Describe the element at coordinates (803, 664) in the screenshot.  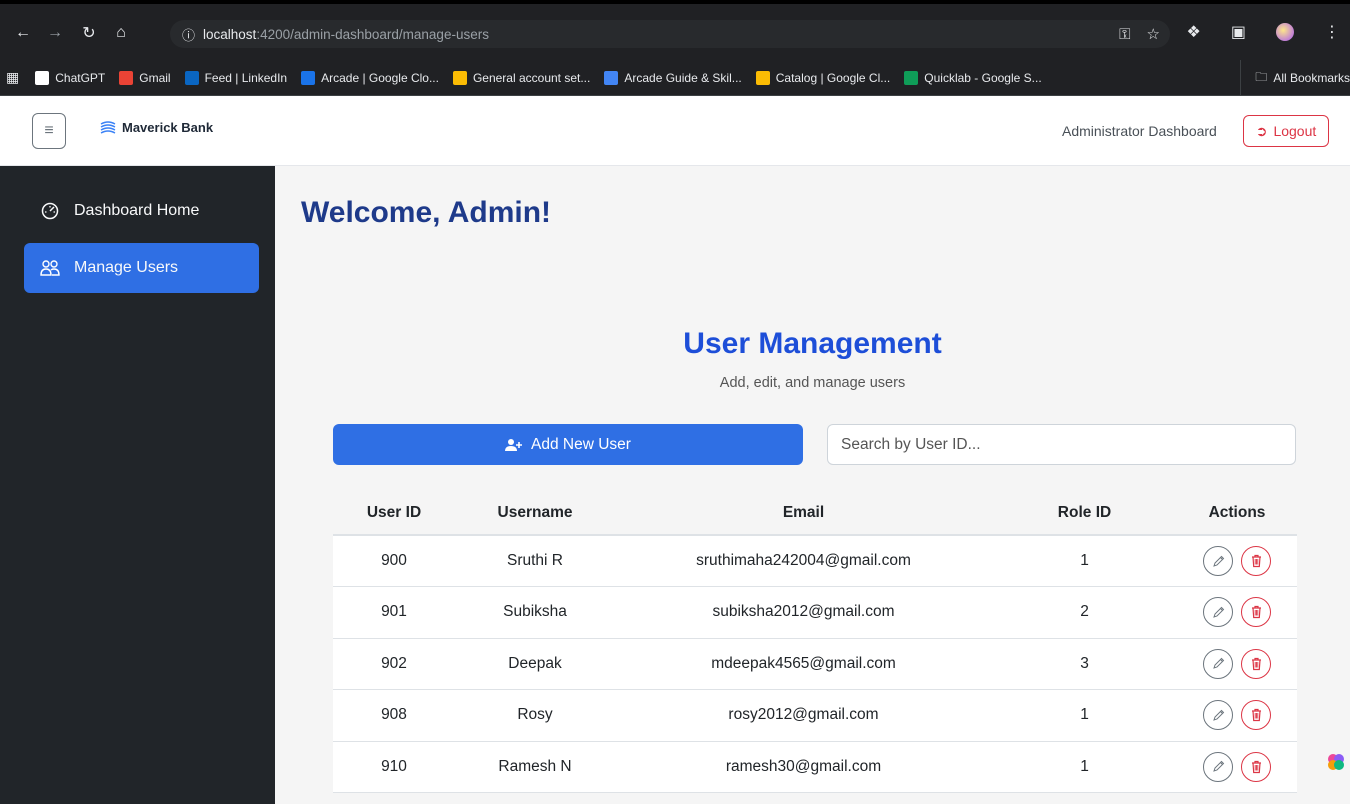
I see `cell-email: mdeepak4565@gmail.com` at that location.